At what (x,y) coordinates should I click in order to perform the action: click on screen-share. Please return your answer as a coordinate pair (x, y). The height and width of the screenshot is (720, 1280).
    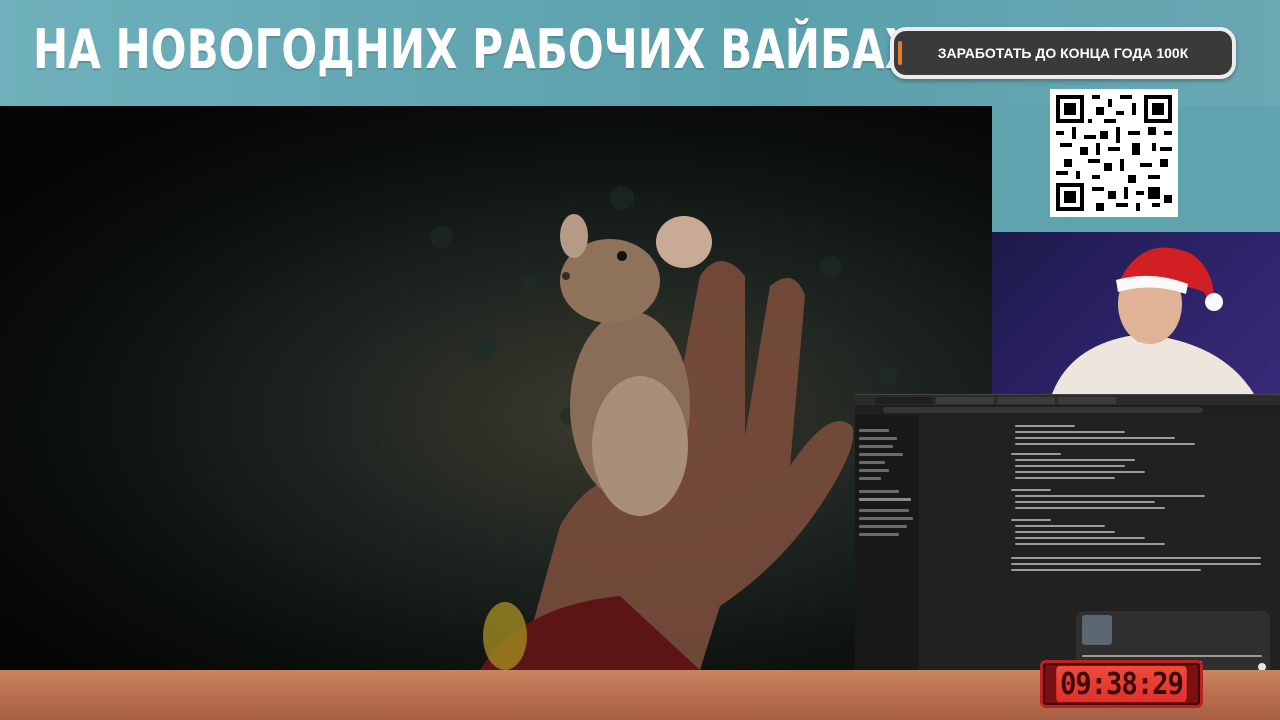
    Looking at the image, I should click on (1067, 532).